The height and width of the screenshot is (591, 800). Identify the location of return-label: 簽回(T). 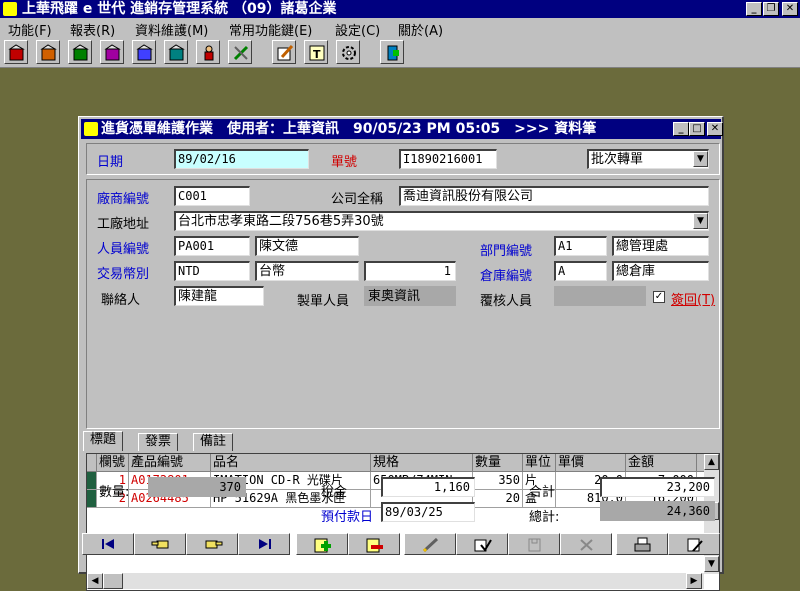
(693, 298).